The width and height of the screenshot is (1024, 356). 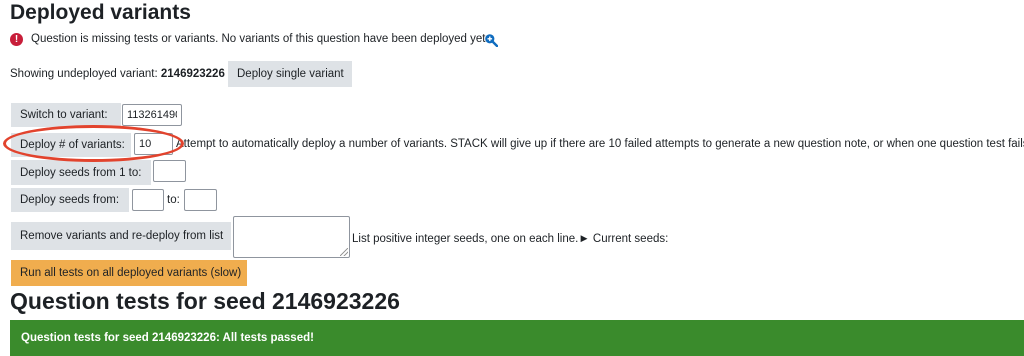 I want to click on showing-variant-text: Showing undeployed variant: 2146923226, so click(x=117, y=74).